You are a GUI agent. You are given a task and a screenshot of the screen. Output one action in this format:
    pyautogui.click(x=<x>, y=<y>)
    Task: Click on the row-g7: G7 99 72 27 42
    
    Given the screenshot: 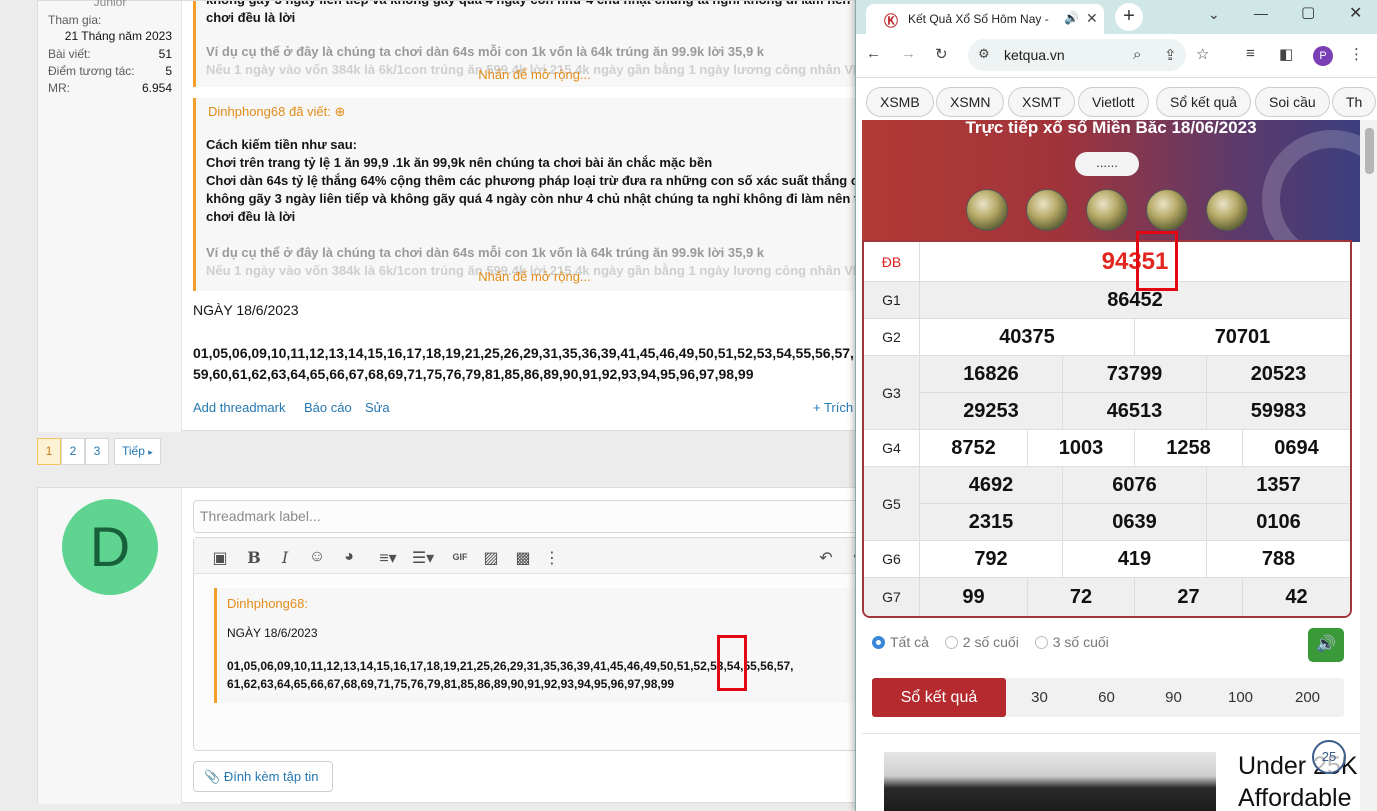 What is the action you would take?
    pyautogui.click(x=1107, y=597)
    